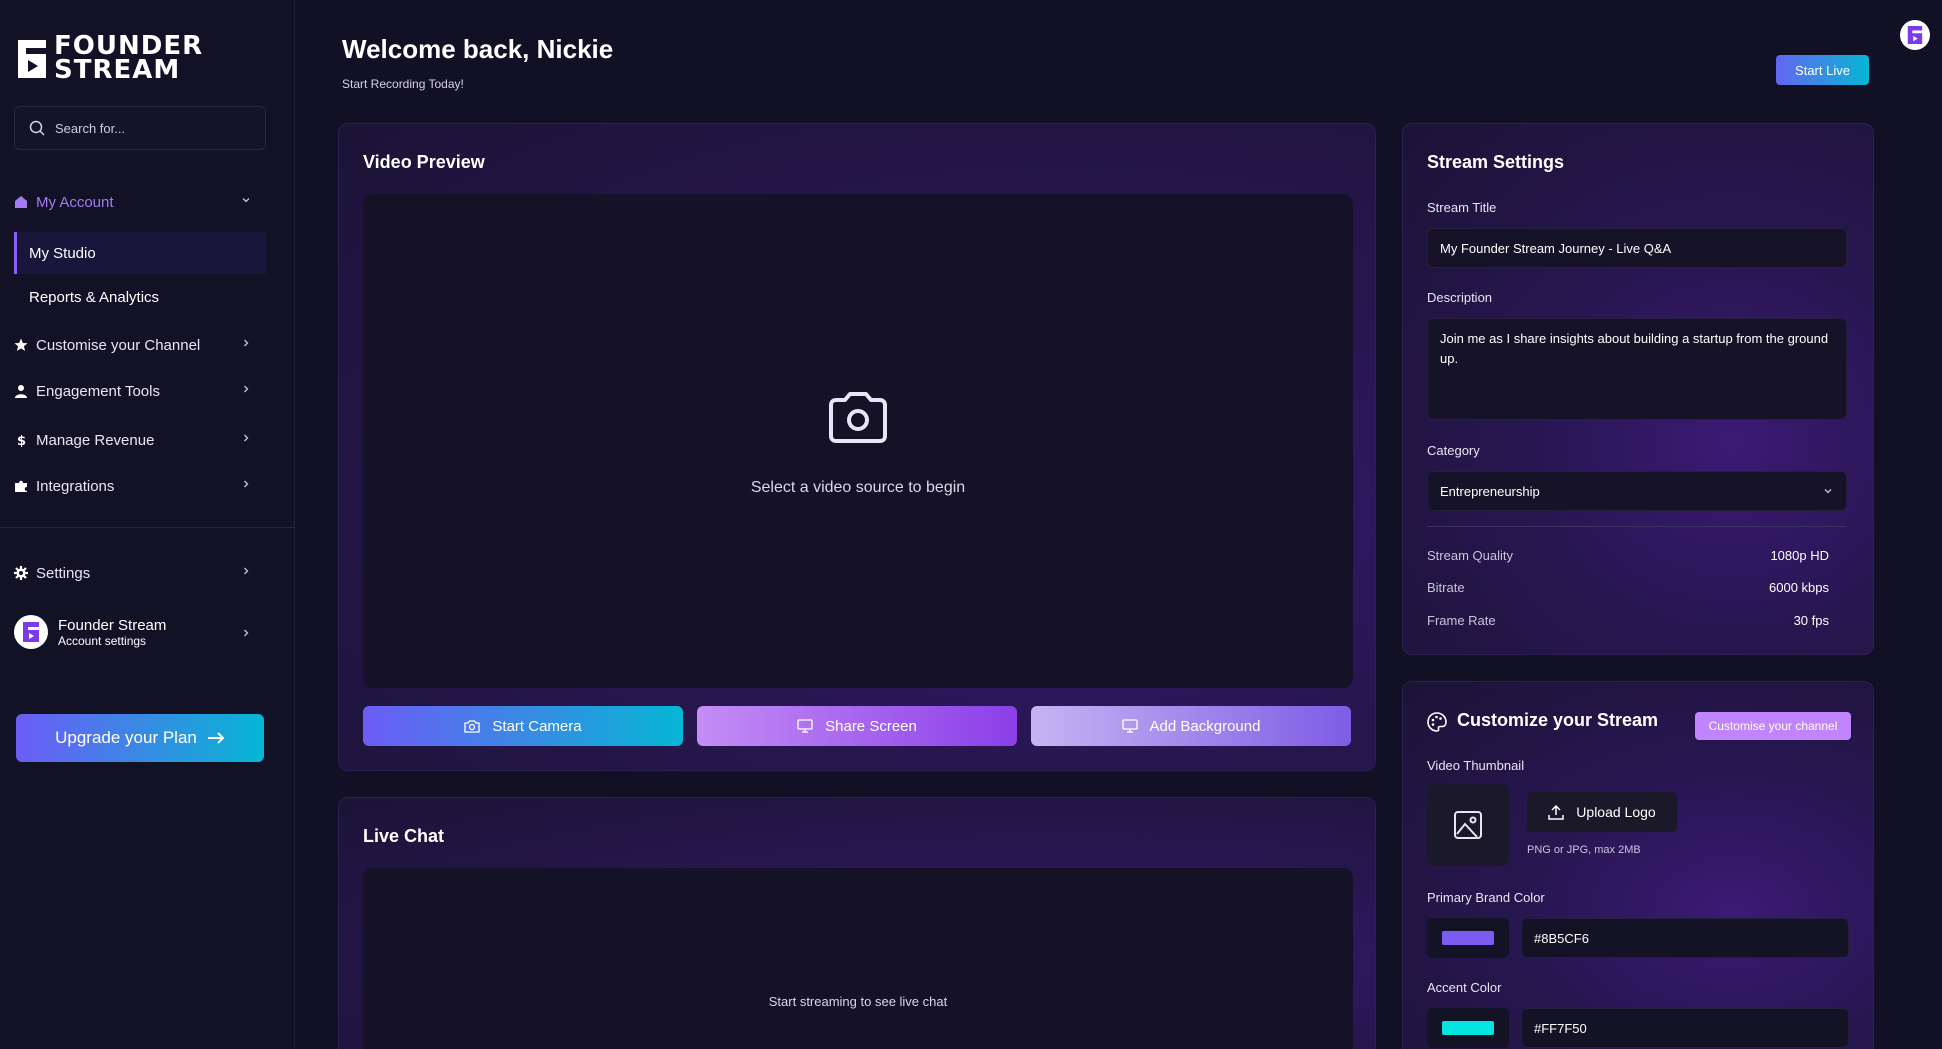 The width and height of the screenshot is (1942, 1049). What do you see at coordinates (21, 486) in the screenshot?
I see `puzzle-icon` at bounding box center [21, 486].